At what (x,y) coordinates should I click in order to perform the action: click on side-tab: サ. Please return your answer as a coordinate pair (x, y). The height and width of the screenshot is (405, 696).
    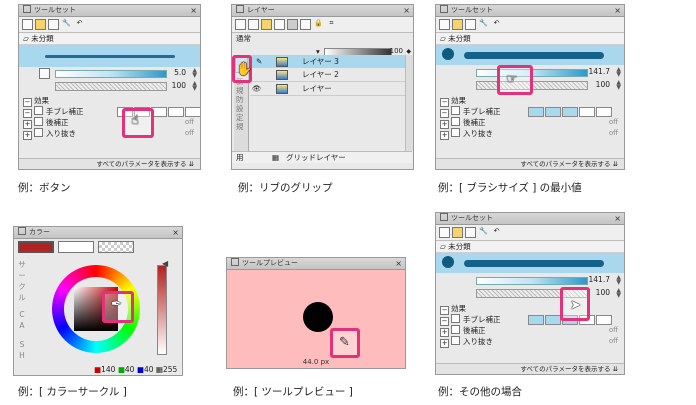
    Looking at the image, I should click on (22, 264).